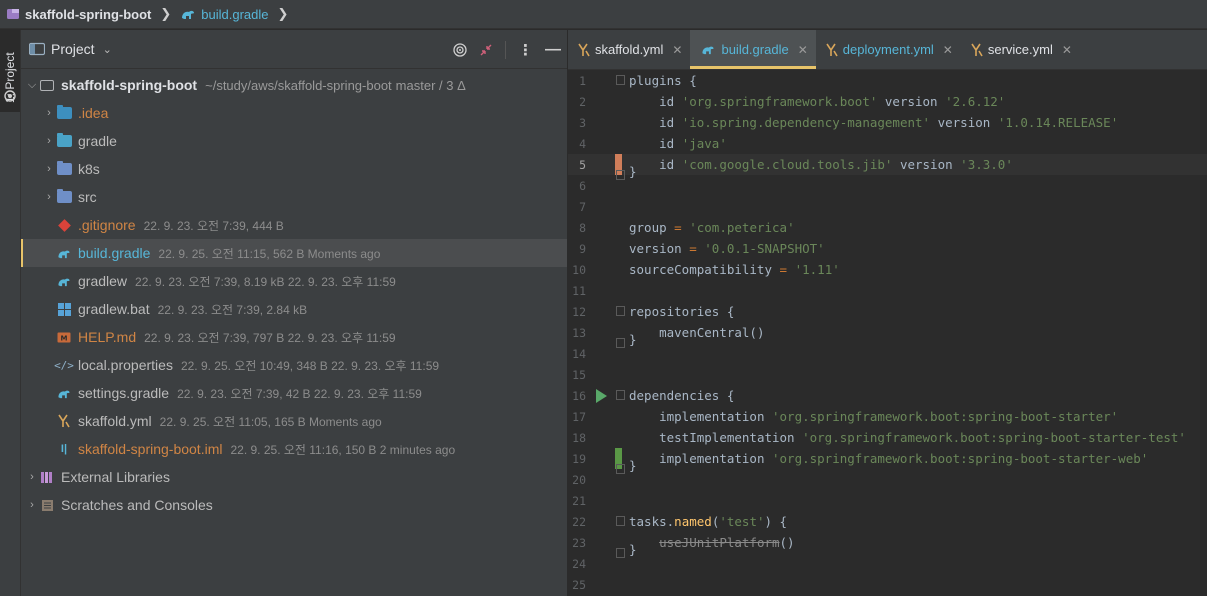 Image resolution: width=1207 pixels, height=596 pixels. Describe the element at coordinates (10, 71) in the screenshot. I see `project-tool-window-button: 1: Project` at that location.